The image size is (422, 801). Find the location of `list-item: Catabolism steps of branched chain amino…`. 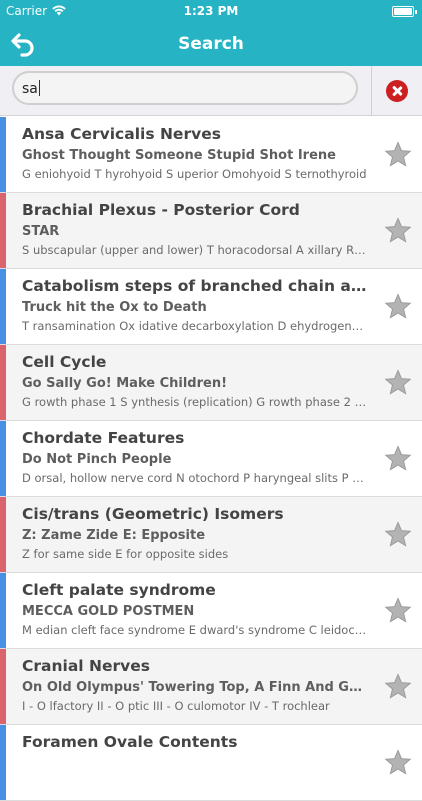

list-item: Catabolism steps of branched chain amino… is located at coordinates (211, 307).